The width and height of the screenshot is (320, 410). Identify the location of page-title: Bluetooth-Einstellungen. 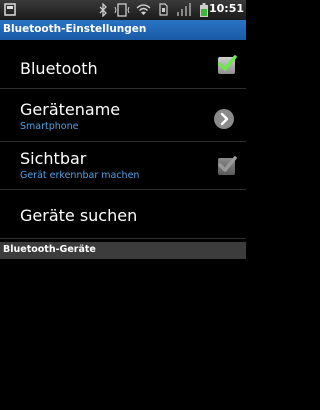
(75, 29).